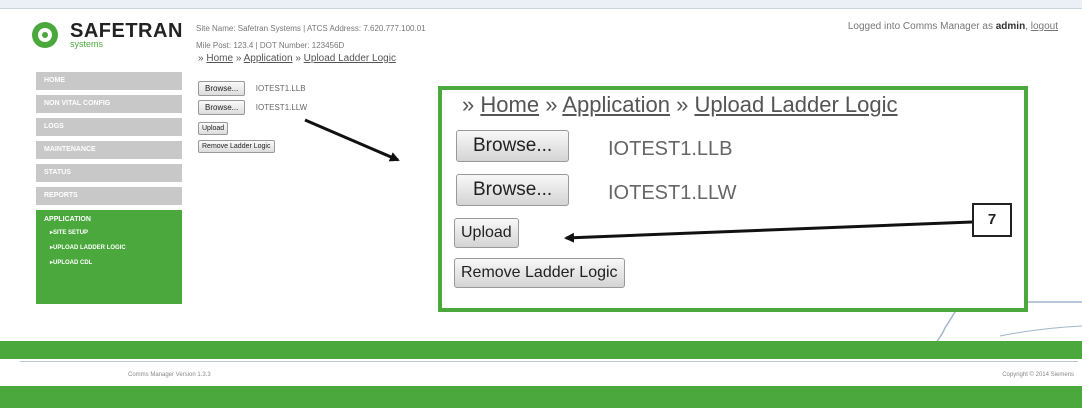  What do you see at coordinates (352, 140) in the screenshot?
I see `zoom-pointer-arrow` at bounding box center [352, 140].